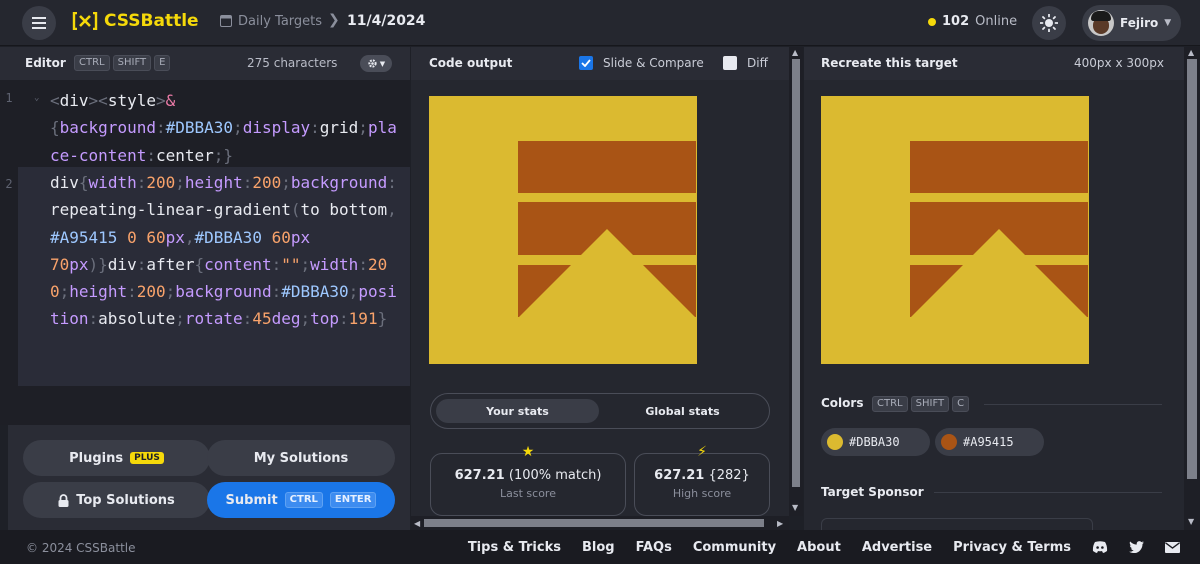 The image size is (1200, 564). Describe the element at coordinates (81, 548) in the screenshot. I see `copyright: © 2024 CSSBattle` at that location.